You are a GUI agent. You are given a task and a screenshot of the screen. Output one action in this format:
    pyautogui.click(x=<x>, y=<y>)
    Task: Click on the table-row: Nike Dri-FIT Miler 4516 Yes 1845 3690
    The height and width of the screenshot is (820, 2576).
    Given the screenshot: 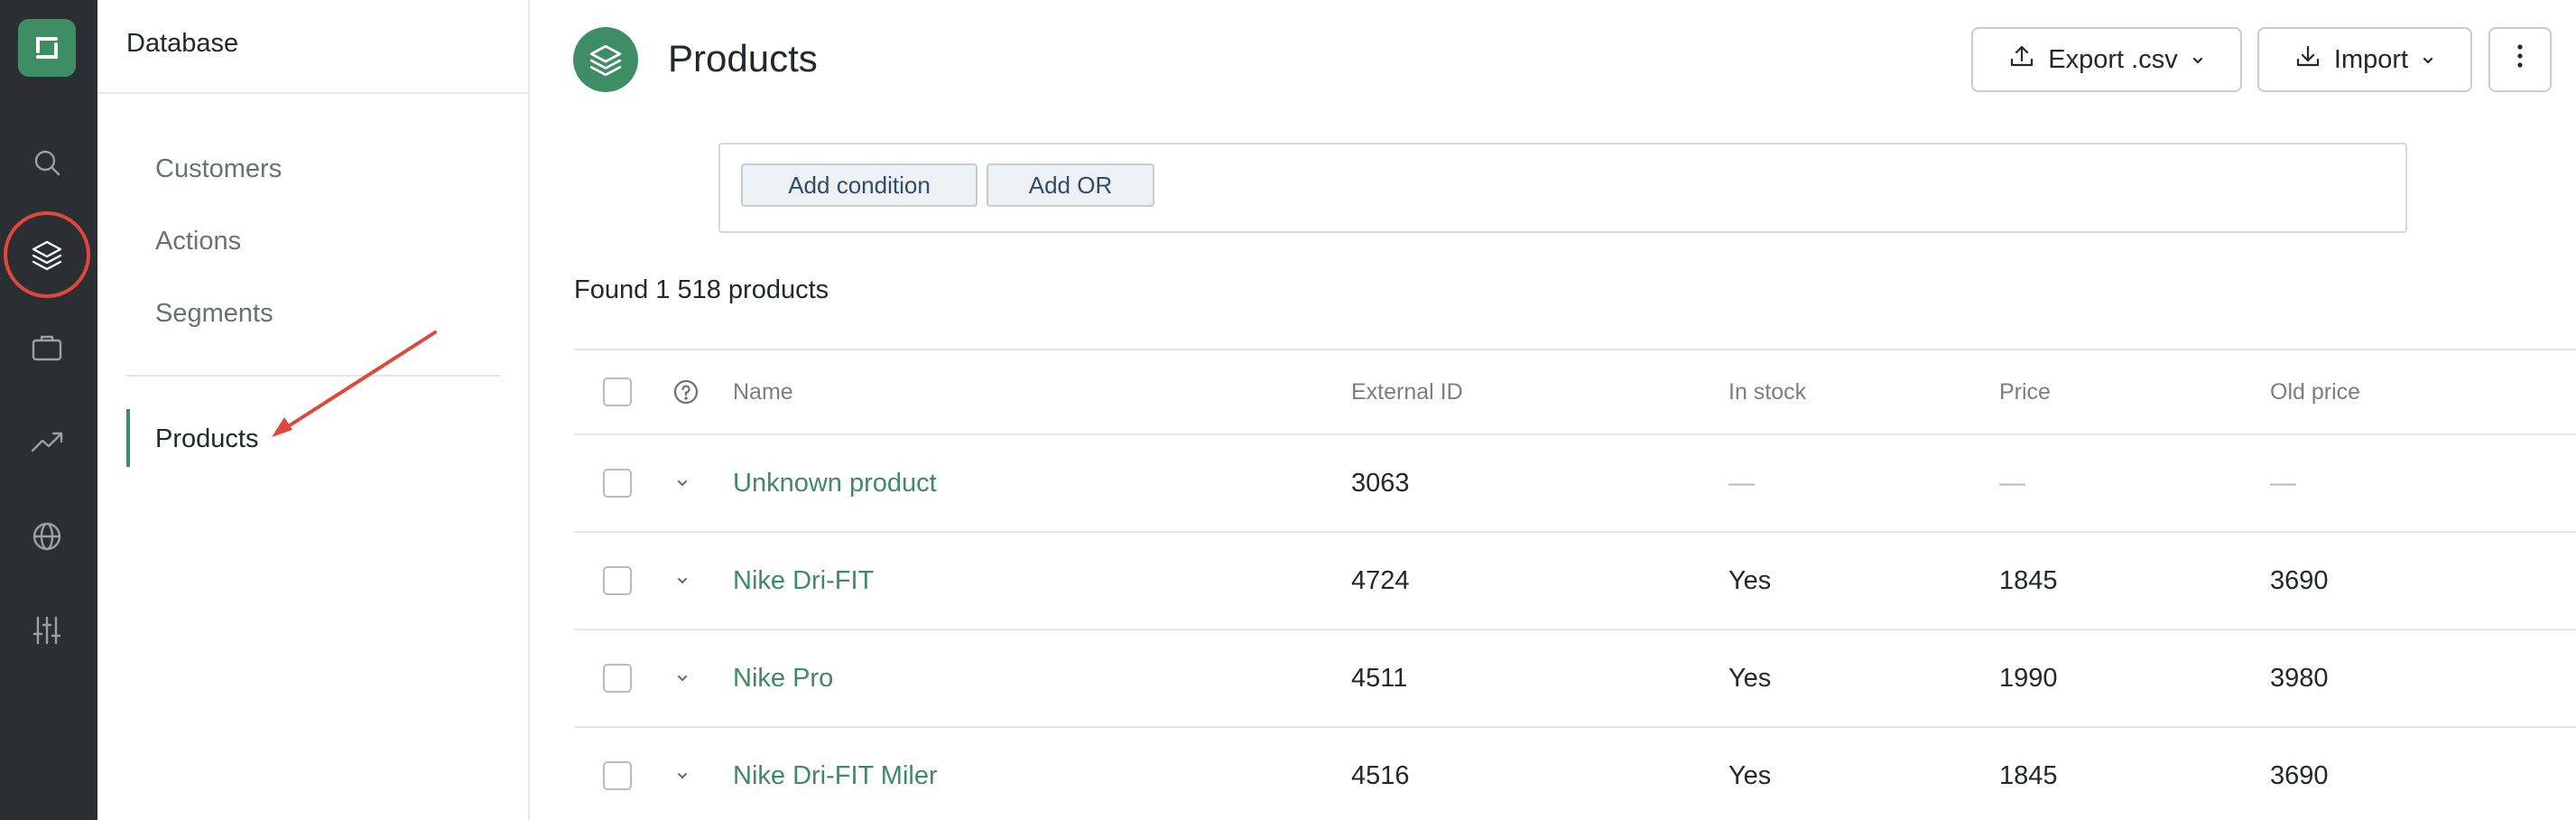 What is the action you would take?
    pyautogui.click(x=1575, y=773)
    